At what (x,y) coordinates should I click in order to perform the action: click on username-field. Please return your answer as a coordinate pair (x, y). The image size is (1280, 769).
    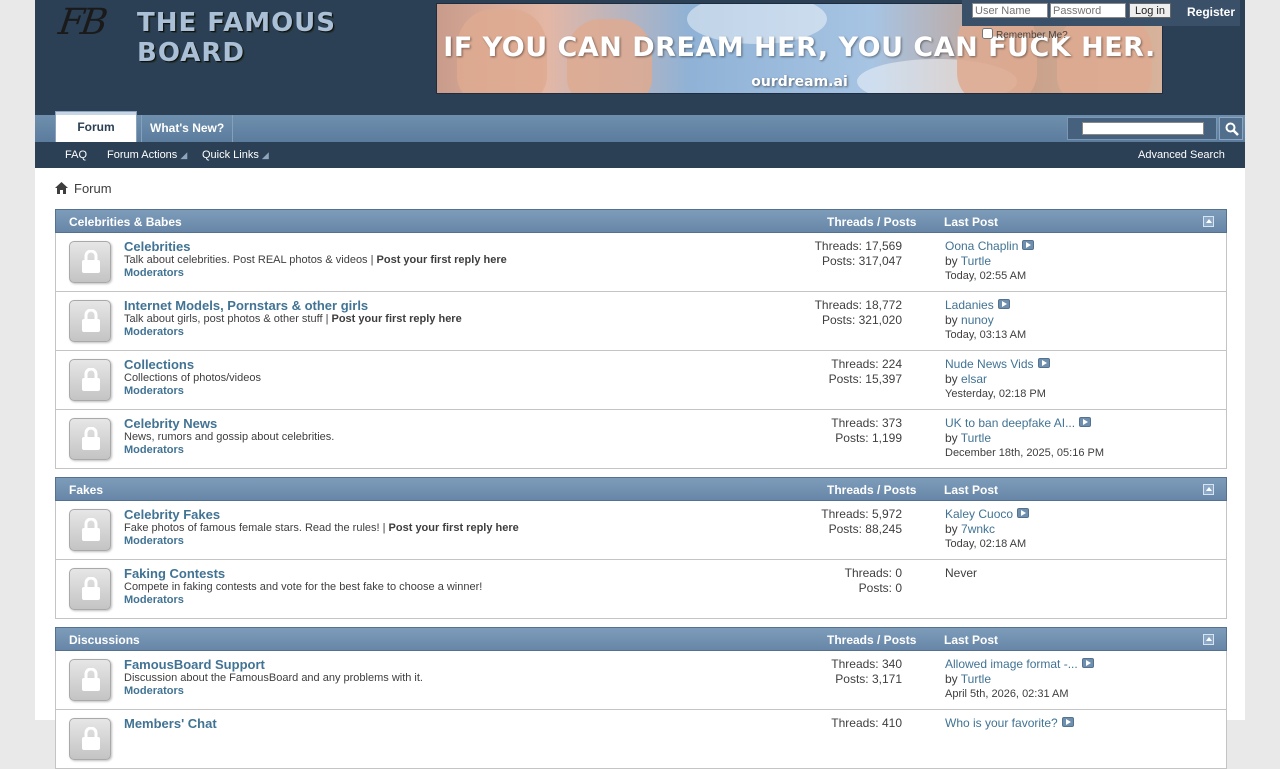
    Looking at the image, I should click on (1010, 10).